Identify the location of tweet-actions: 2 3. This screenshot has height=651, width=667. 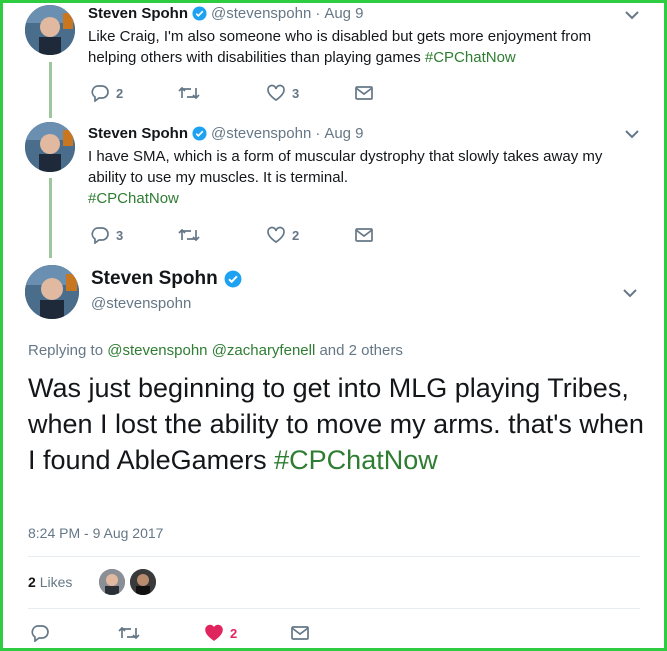
(232, 93).